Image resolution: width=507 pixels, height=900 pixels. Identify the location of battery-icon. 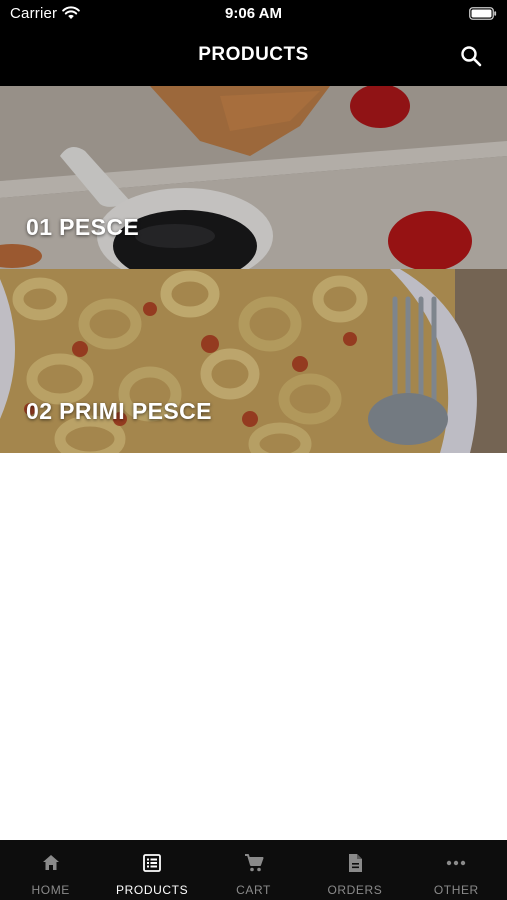
(483, 13).